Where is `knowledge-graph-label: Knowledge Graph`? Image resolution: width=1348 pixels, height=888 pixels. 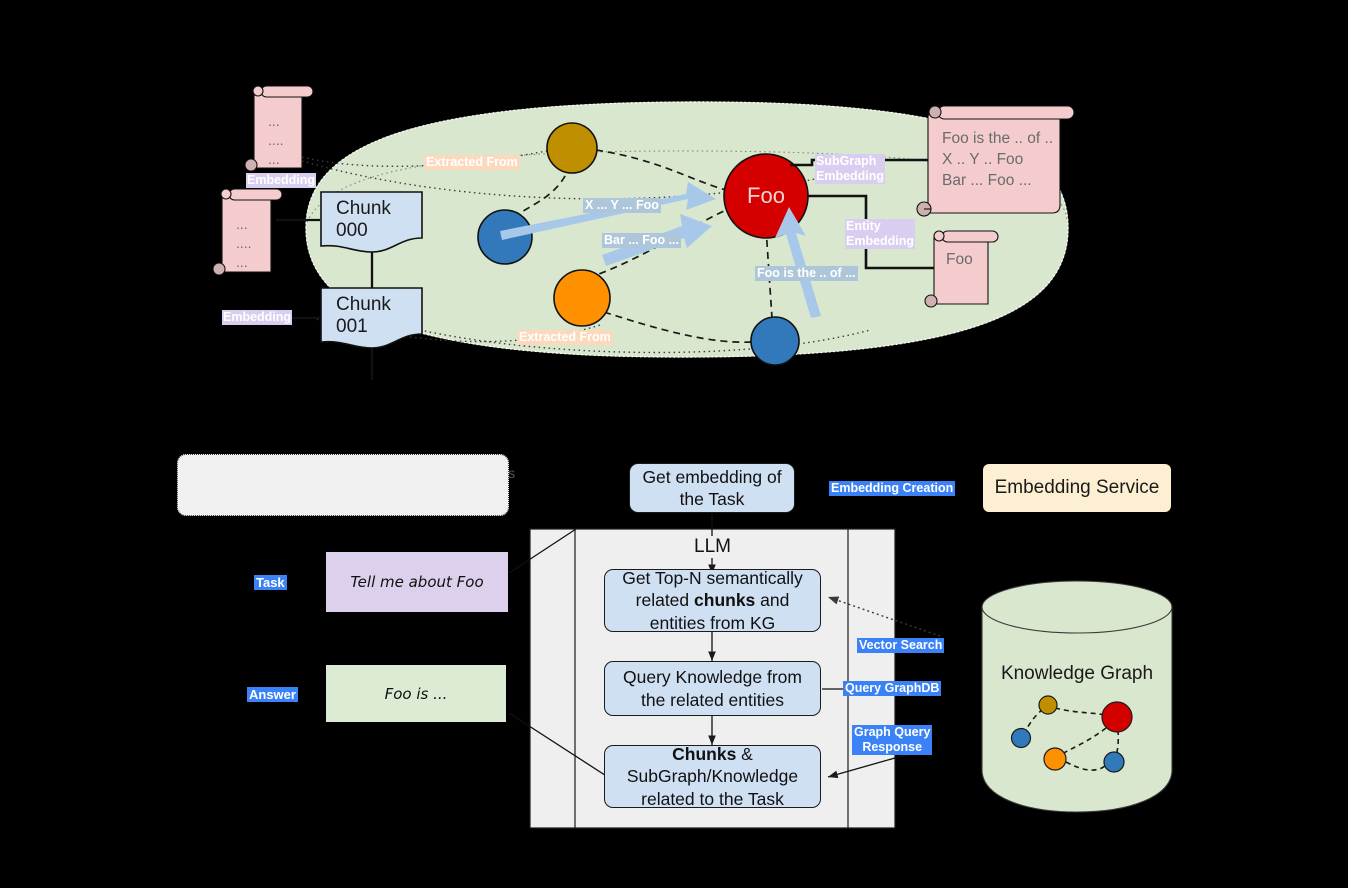
knowledge-graph-label: Knowledge Graph is located at coordinates (1077, 673).